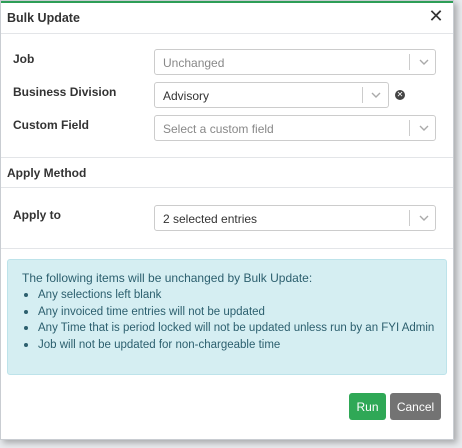  I want to click on apply-method-title: Apply Method, so click(47, 173).